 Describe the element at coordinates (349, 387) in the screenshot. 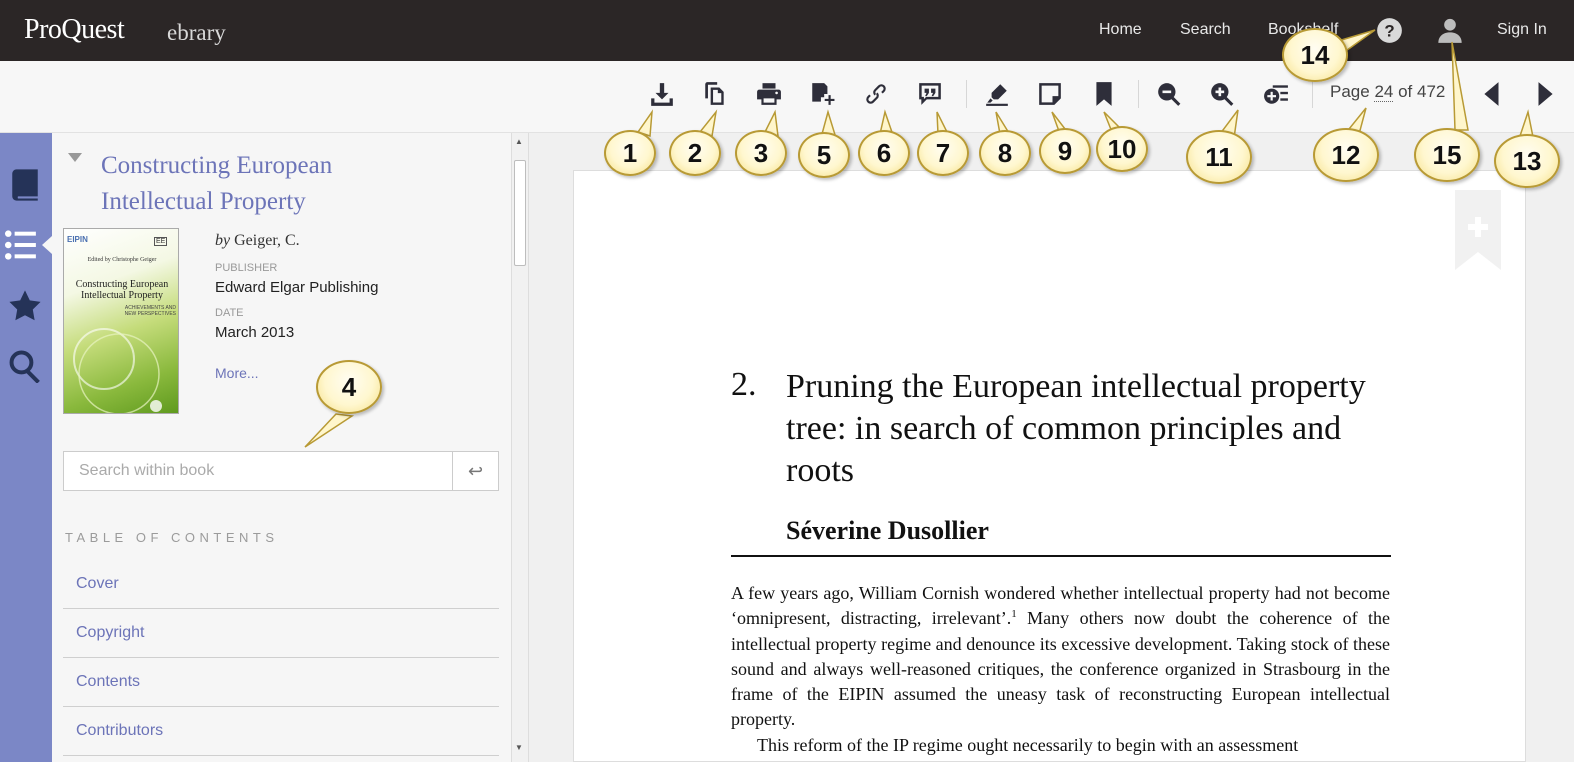

I see `callout-4: 4` at that location.